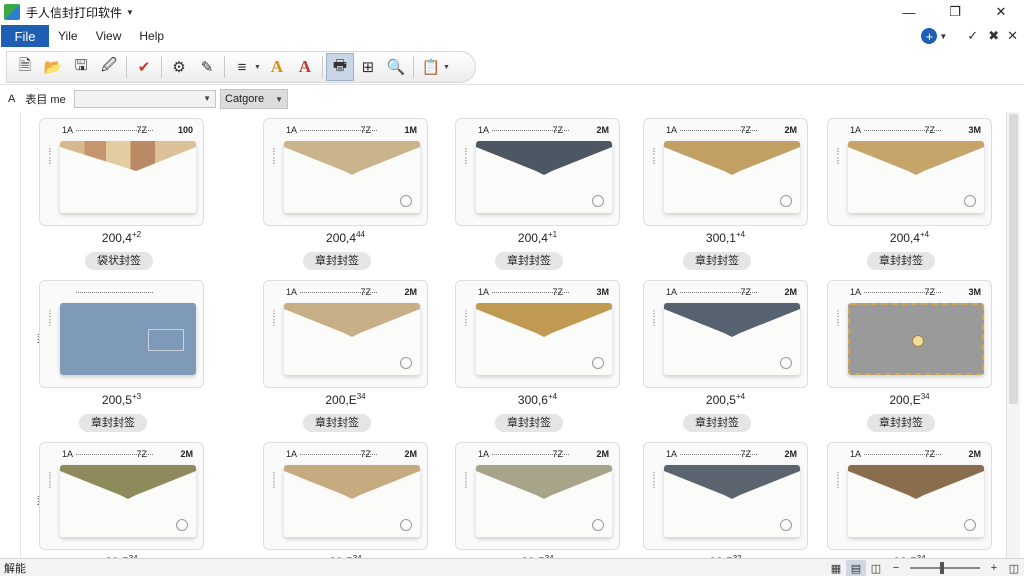  What do you see at coordinates (53, 67) in the screenshot?
I see `open-folder-icon: 📂` at bounding box center [53, 67].